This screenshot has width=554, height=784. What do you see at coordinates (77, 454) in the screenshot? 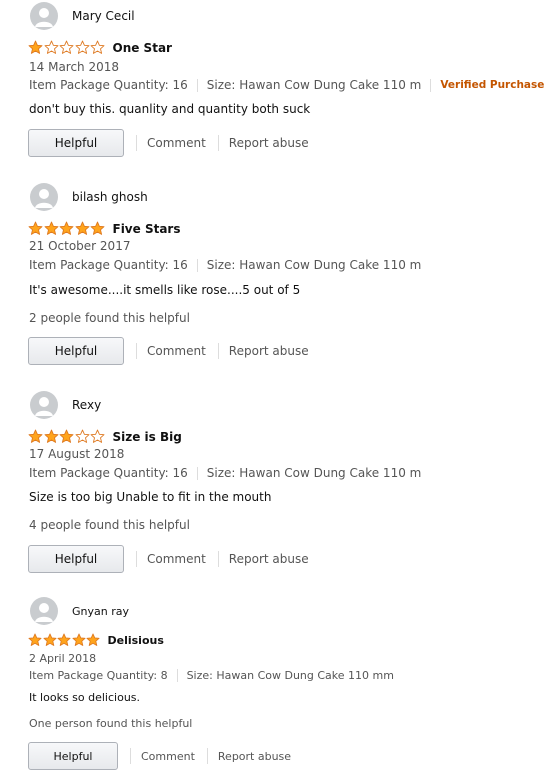
I see `review-date: 17 August 2018` at bounding box center [77, 454].